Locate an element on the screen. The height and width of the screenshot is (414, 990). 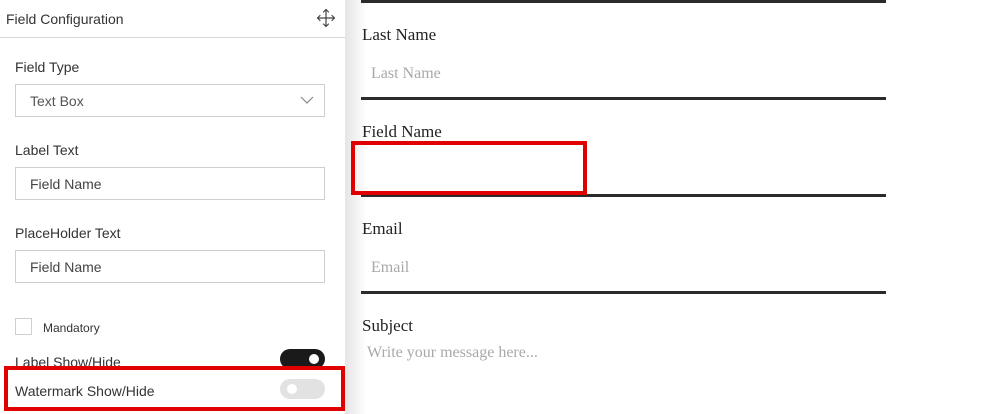
field-name-input is located at coordinates (624, 167).